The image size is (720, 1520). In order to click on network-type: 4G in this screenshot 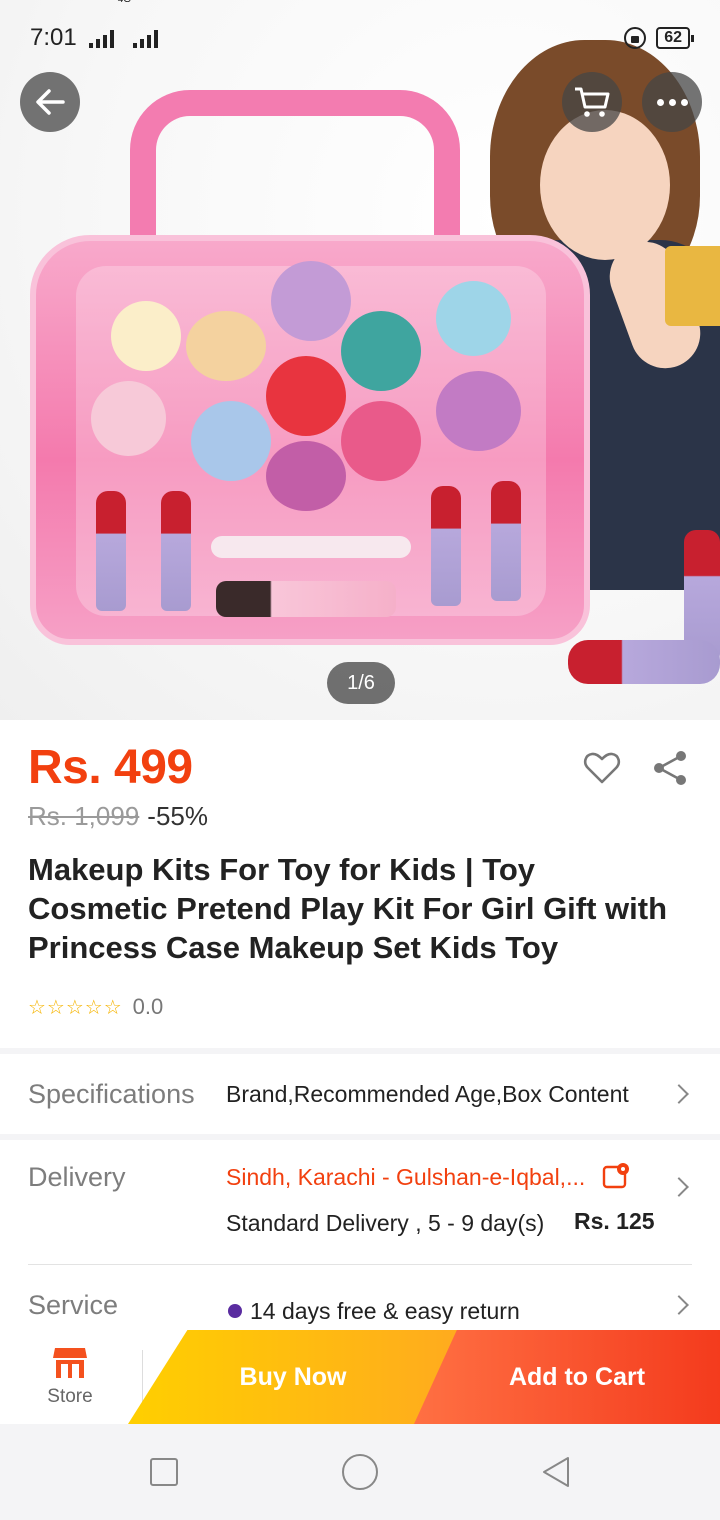, I will do `click(124, 2)`.